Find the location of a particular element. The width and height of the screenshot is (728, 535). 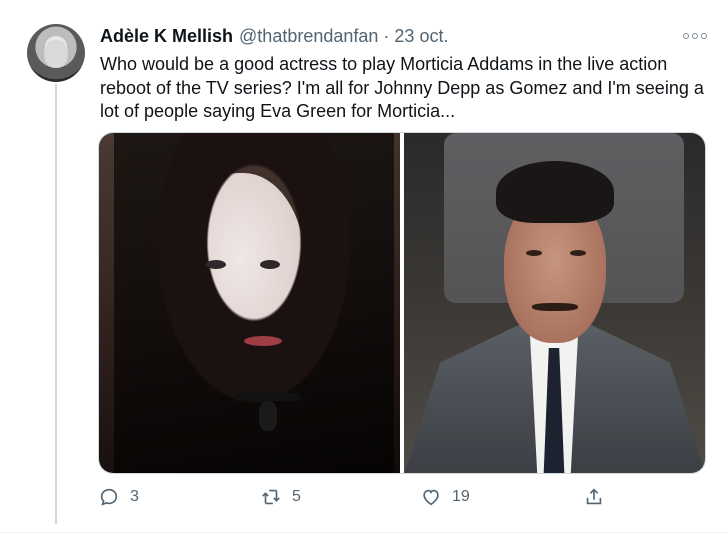

man-eyes is located at coordinates (556, 254).